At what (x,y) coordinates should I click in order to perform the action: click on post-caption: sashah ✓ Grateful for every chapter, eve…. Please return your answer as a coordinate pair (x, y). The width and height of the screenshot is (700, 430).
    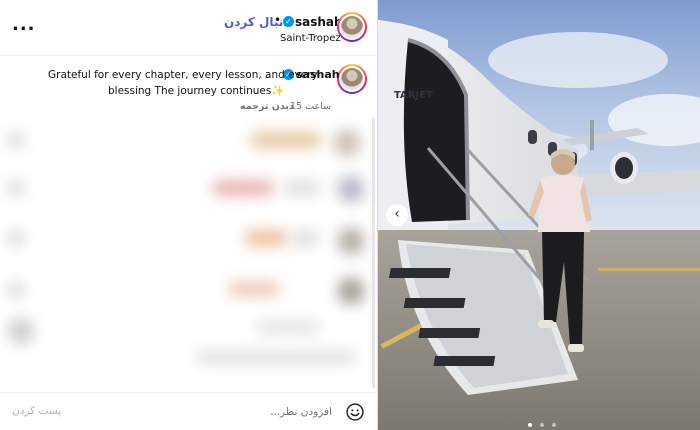
    Looking at the image, I should click on (189, 90).